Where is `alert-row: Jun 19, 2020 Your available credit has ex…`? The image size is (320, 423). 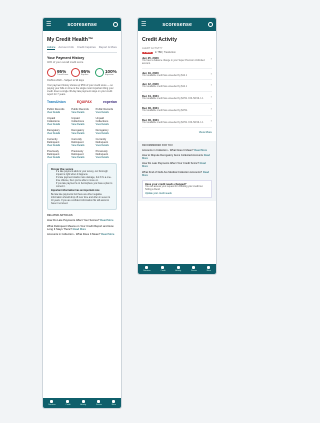
alert-row: Jun 19, 2020 Your available credit has ex… is located at coordinates (177, 75).